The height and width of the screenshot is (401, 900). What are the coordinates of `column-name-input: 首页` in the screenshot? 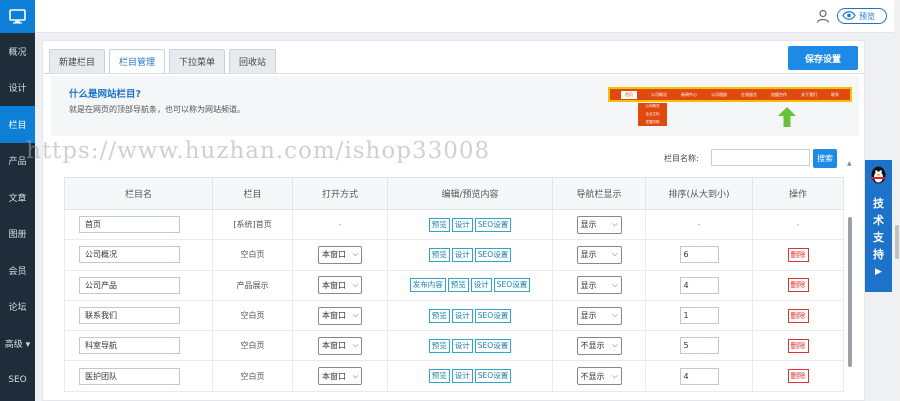 It's located at (129, 225).